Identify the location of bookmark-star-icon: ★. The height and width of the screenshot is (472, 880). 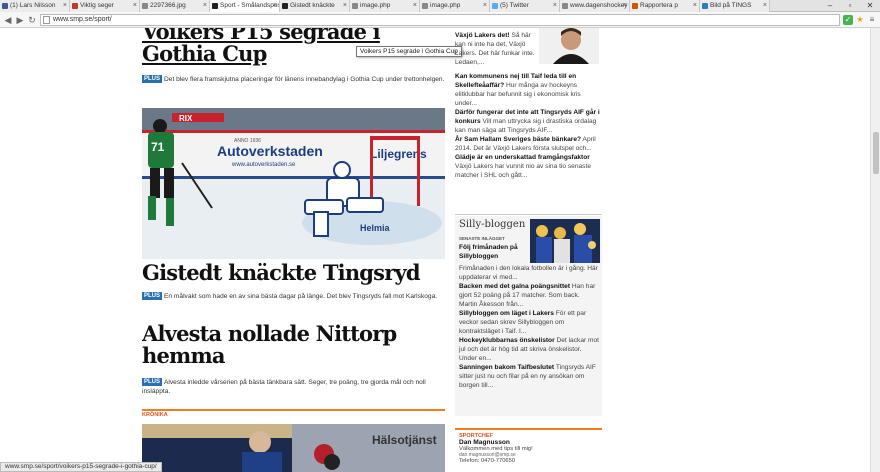
(860, 20).